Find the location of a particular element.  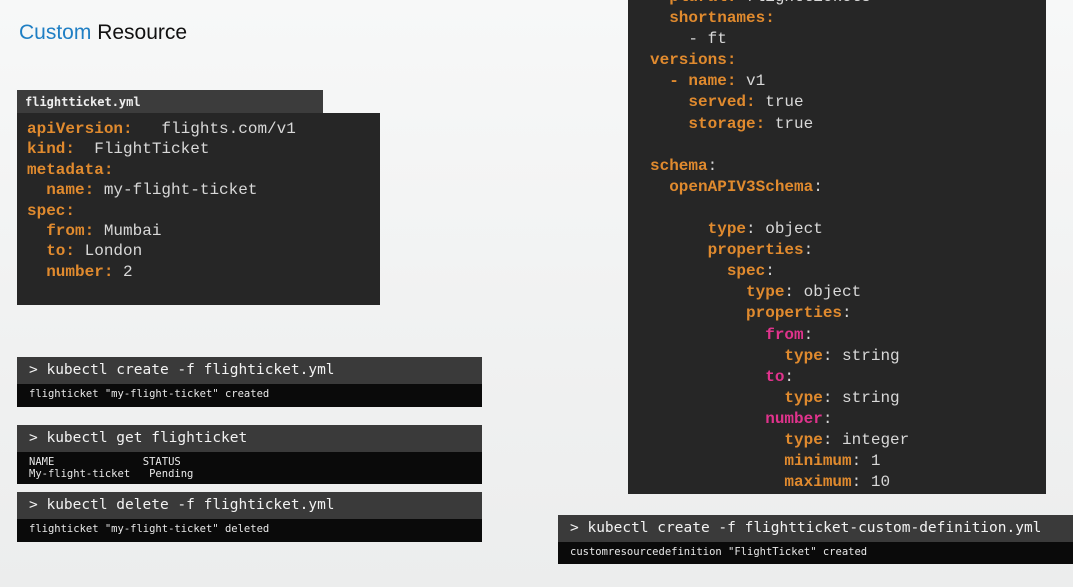

yaml-key: apiVersion: is located at coordinates (80, 129).